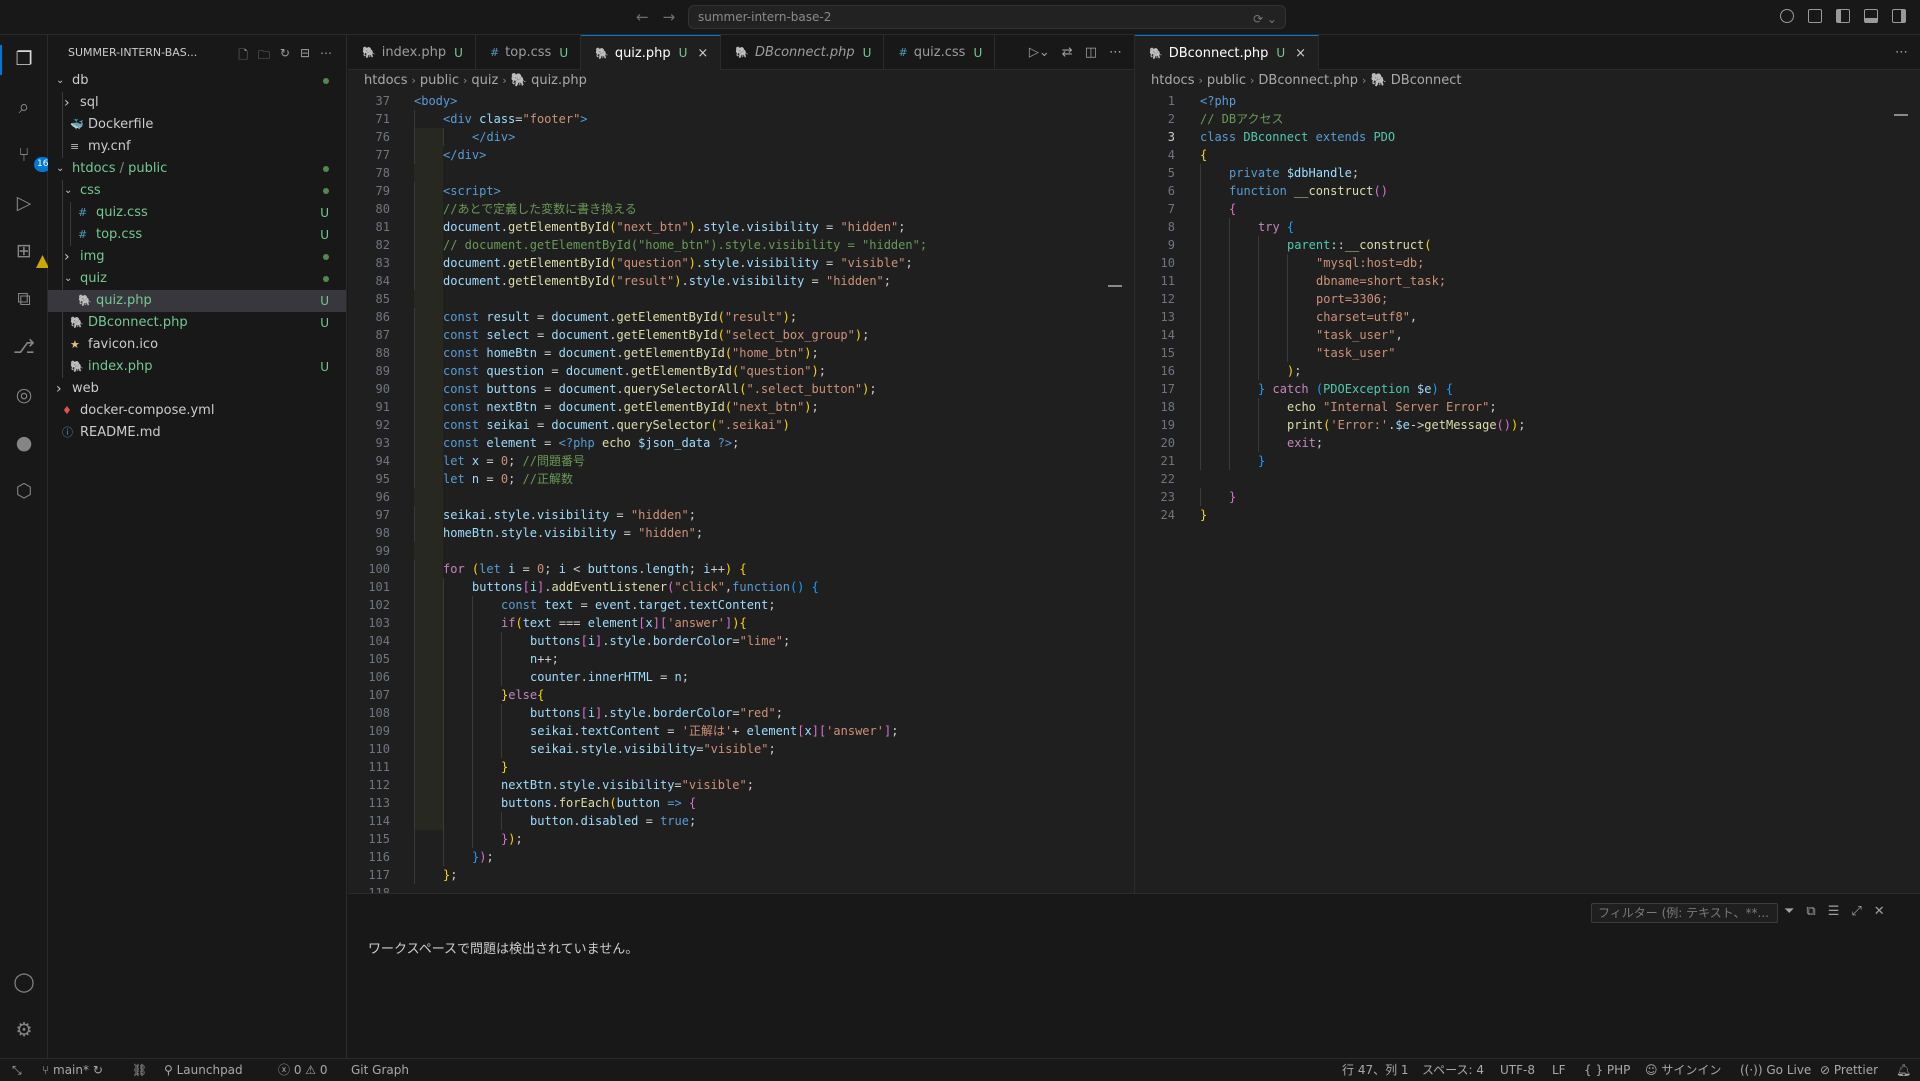 The image size is (1920, 1081). Describe the element at coordinates (1787, 16) in the screenshot. I see `accounts-toggle-icon` at that location.